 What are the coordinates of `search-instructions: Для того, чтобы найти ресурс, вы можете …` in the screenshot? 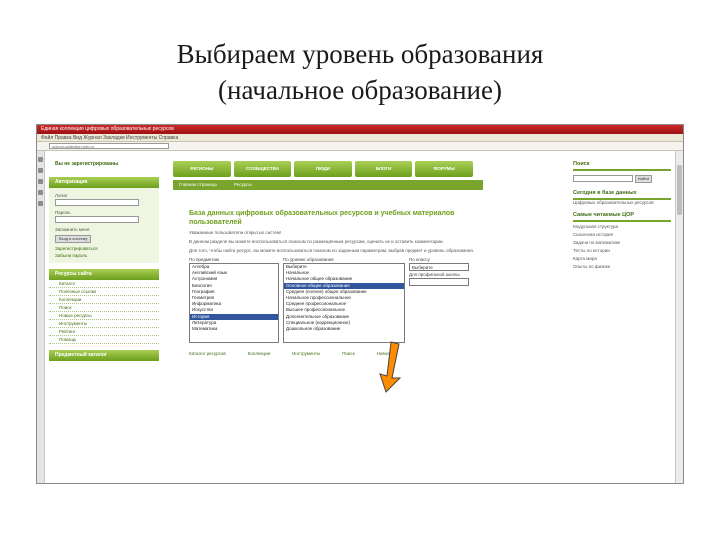 It's located at (332, 250).